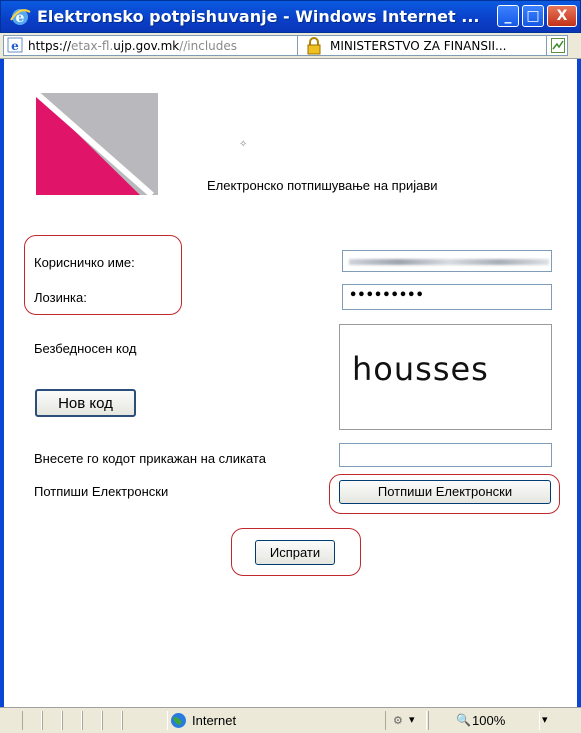 The image size is (581, 733). Describe the element at coordinates (445, 455) in the screenshot. I see `captcha-input` at that location.